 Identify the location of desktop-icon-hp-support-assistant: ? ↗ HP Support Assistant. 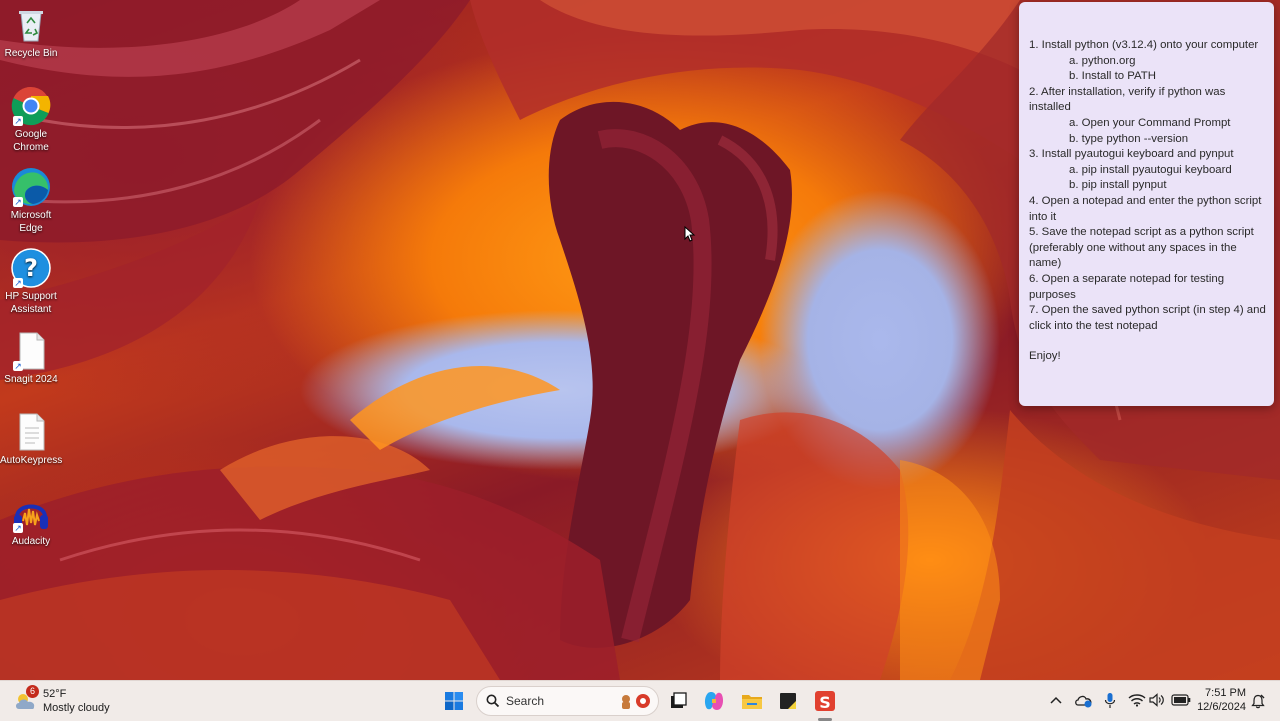
(31, 282).